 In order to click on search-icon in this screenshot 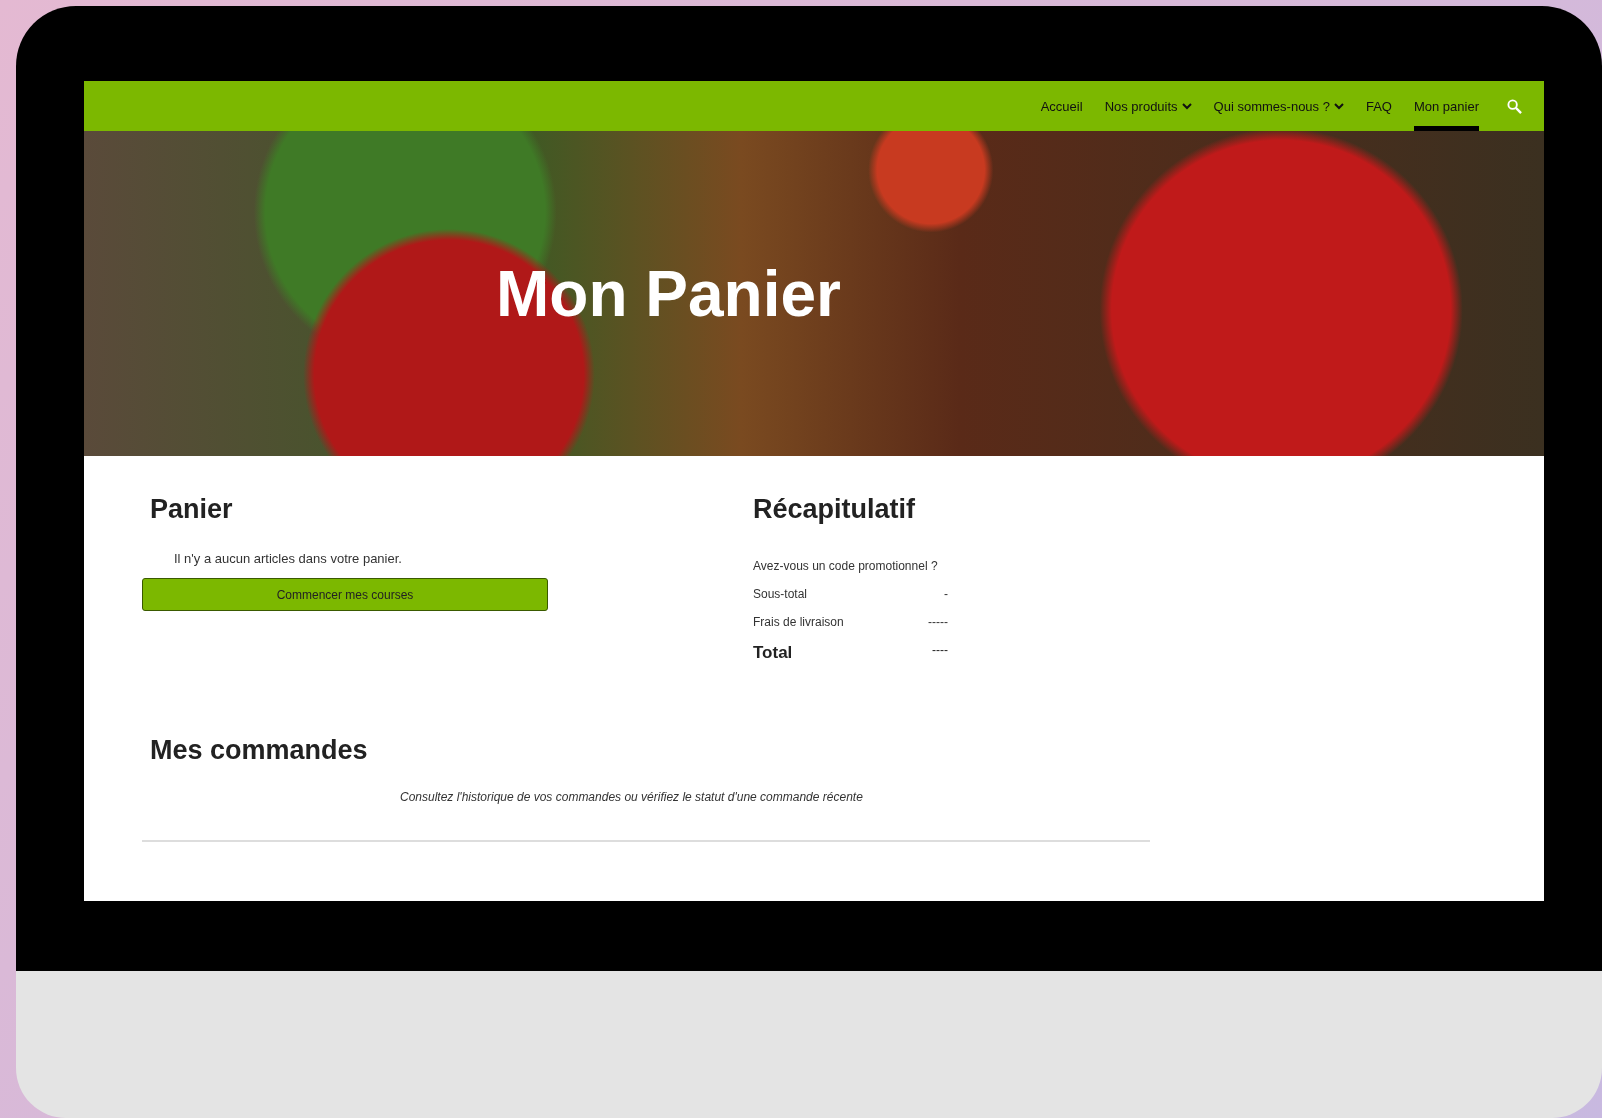, I will do `click(1514, 106)`.